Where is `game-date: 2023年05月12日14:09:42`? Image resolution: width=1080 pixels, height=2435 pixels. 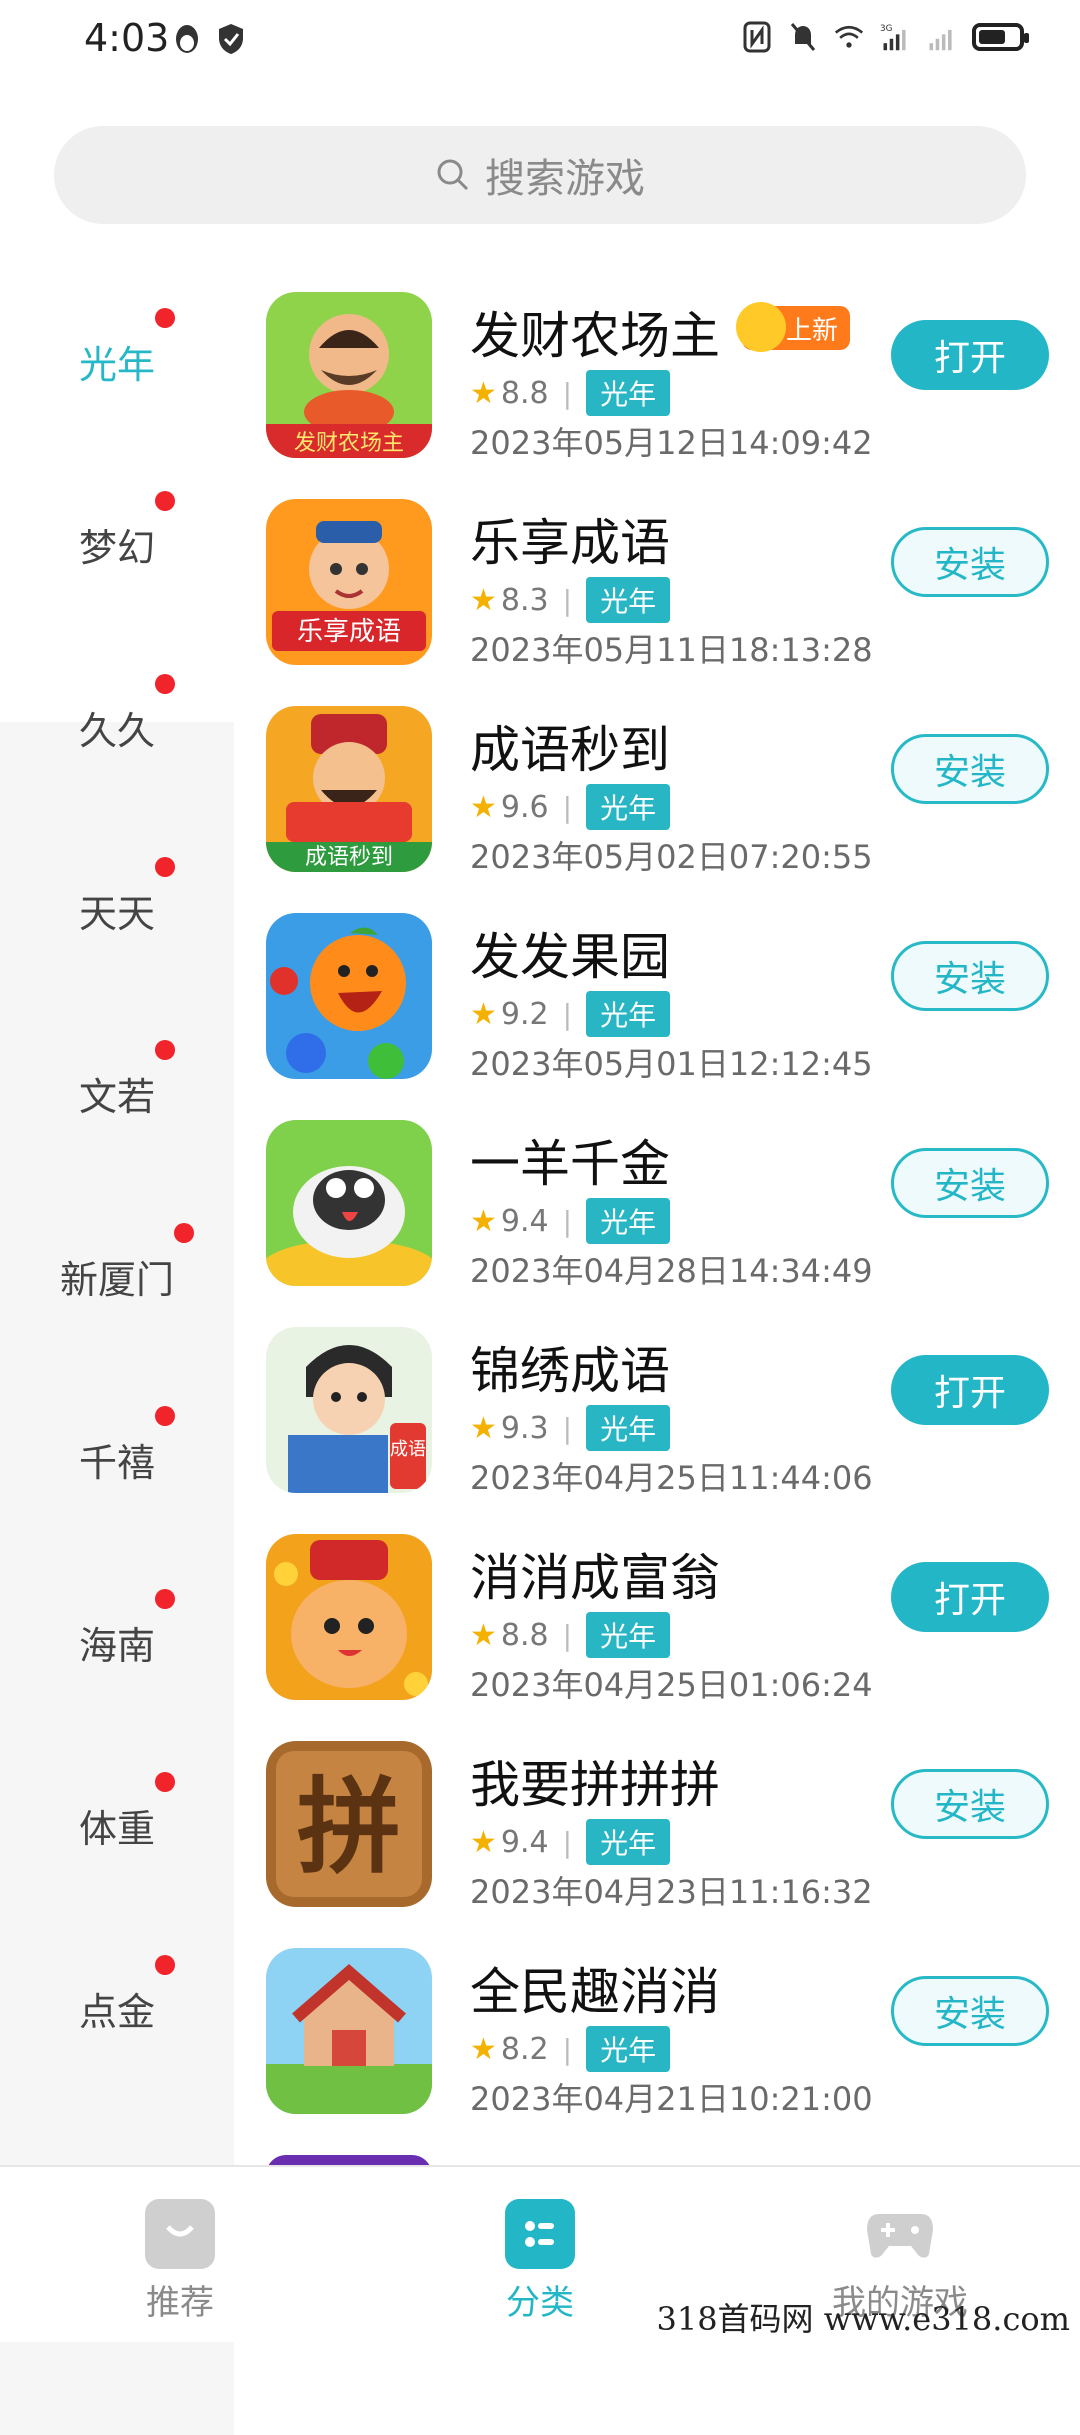
game-date: 2023年05月12日14:09:42 is located at coordinates (671, 443).